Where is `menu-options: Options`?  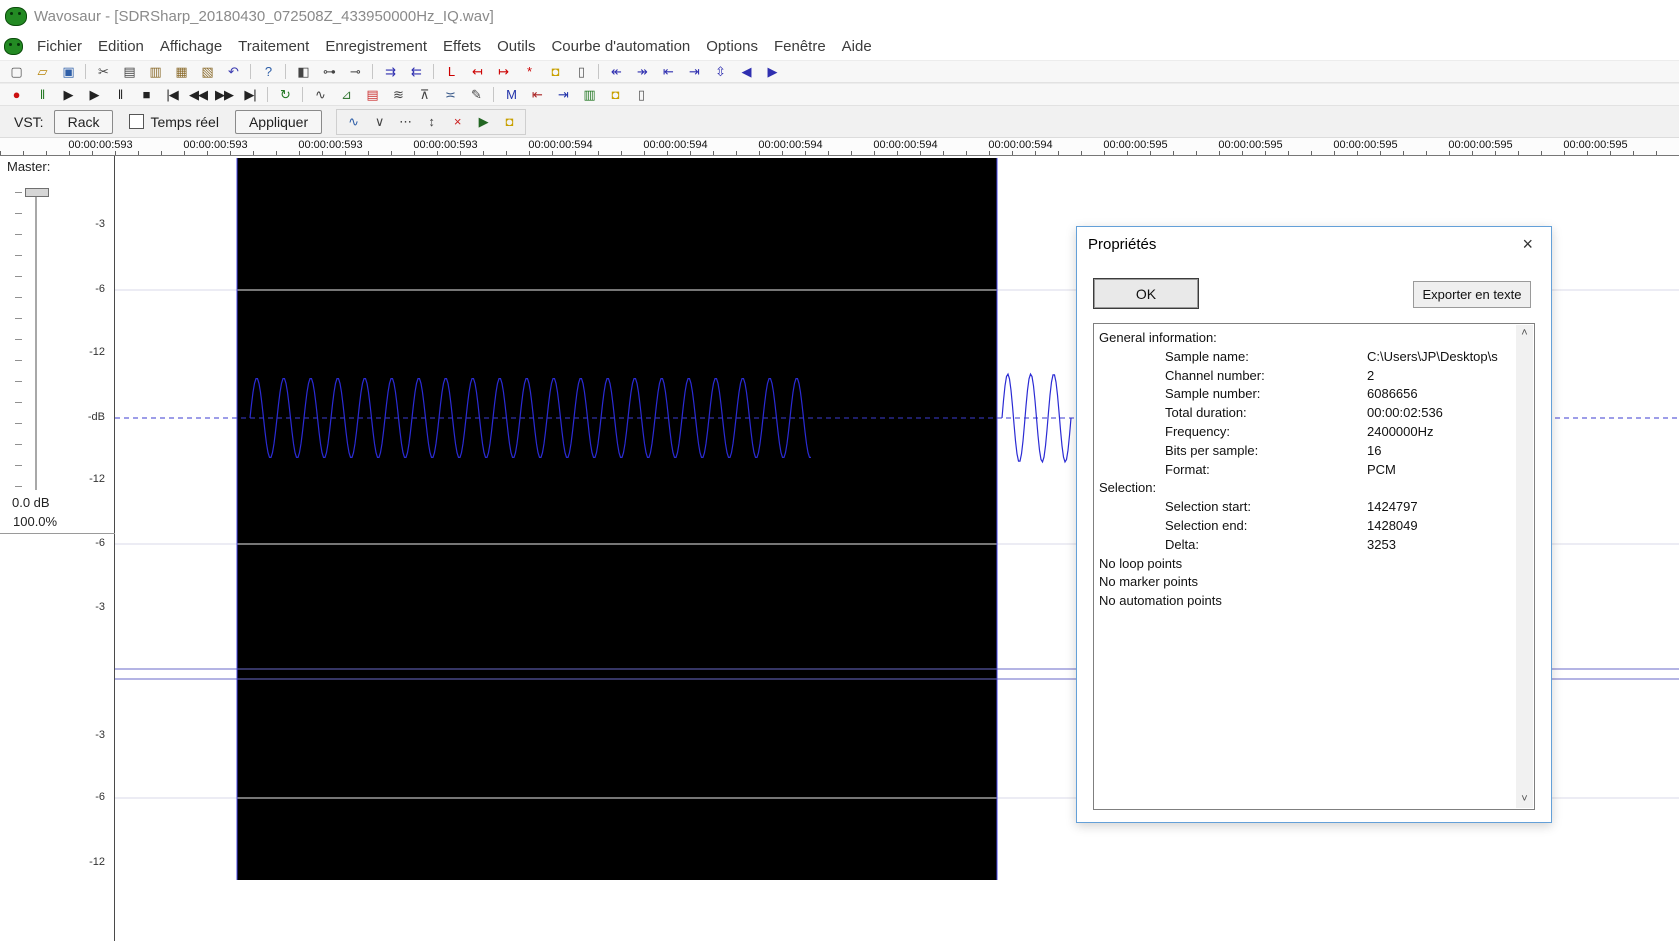 menu-options: Options is located at coordinates (732, 46).